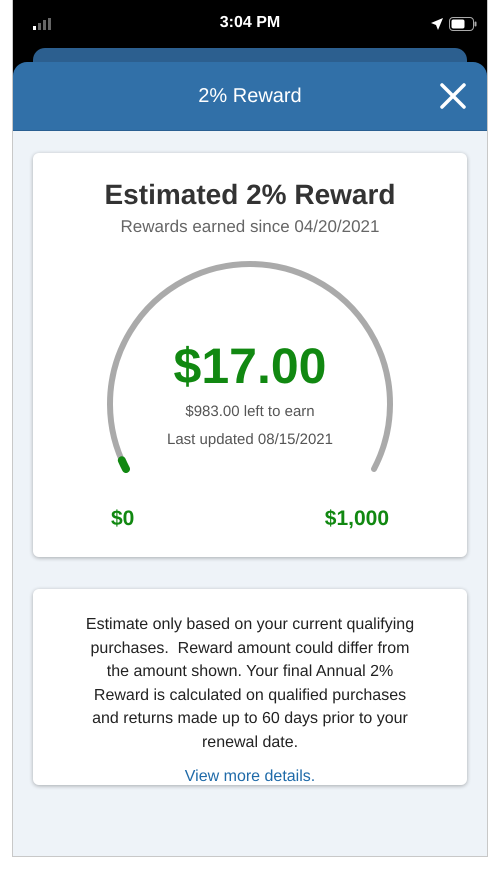  Describe the element at coordinates (250, 195) in the screenshot. I see `card-title: Estimated 2% Reward` at that location.